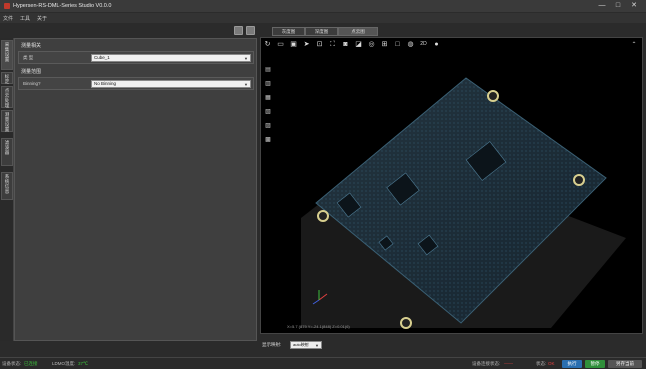  Describe the element at coordinates (541, 363) in the screenshot. I see `state-label: 状态:` at that location.